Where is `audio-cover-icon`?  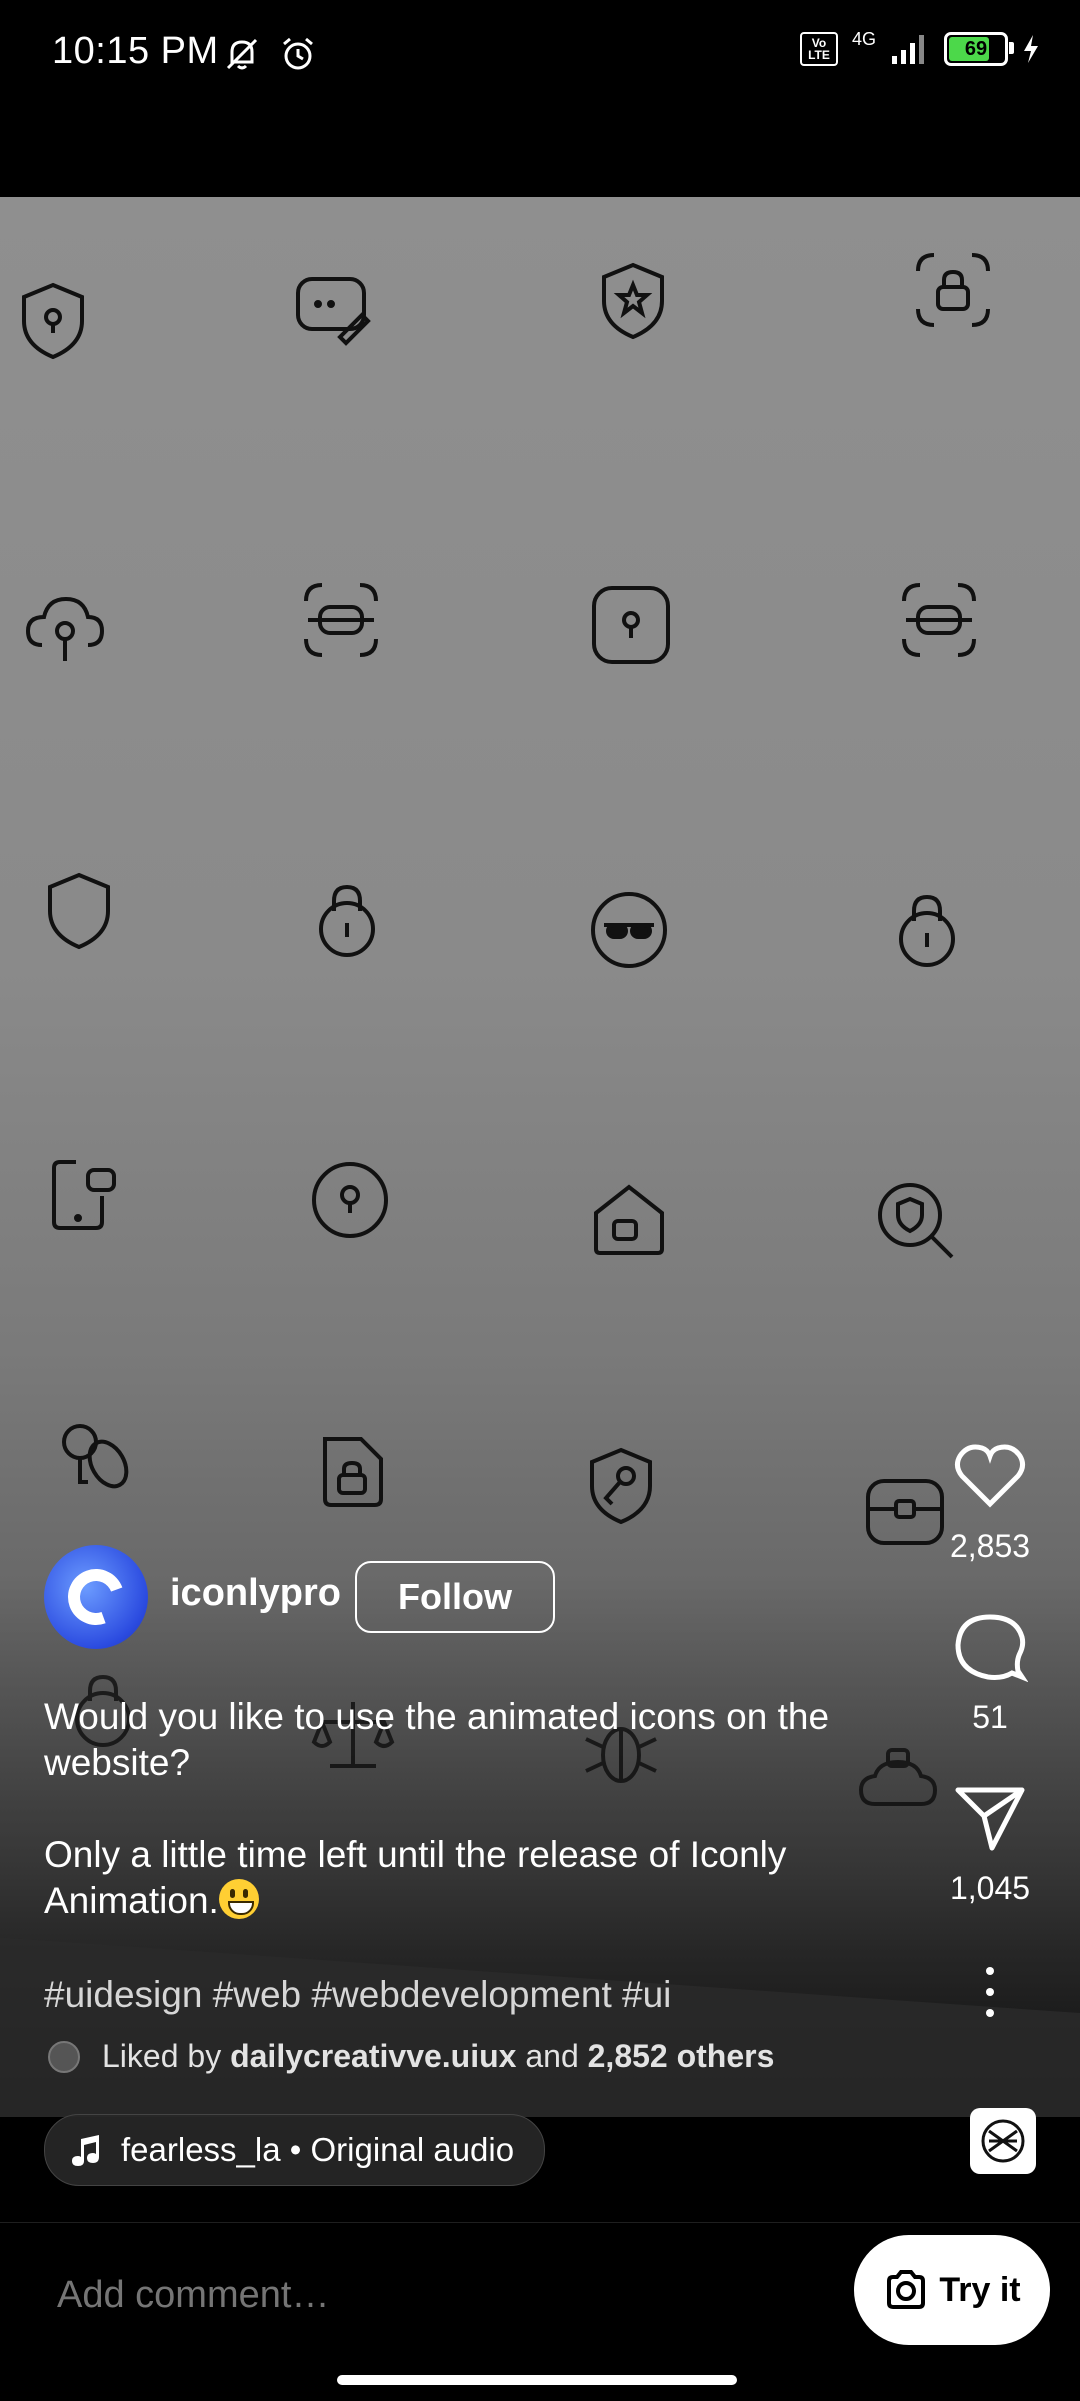 audio-cover-icon is located at coordinates (1003, 2141).